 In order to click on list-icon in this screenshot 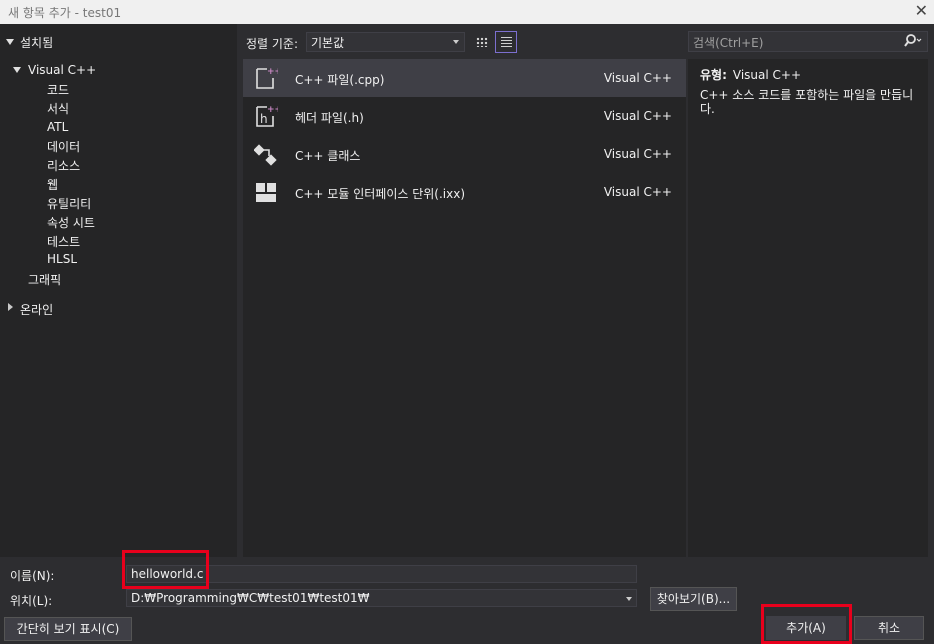, I will do `click(506, 42)`.